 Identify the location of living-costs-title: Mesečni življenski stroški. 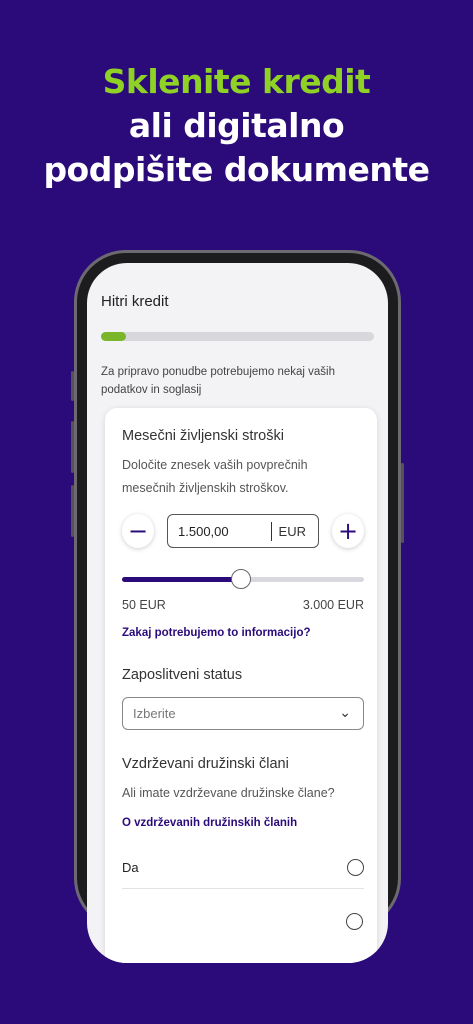
(203, 436).